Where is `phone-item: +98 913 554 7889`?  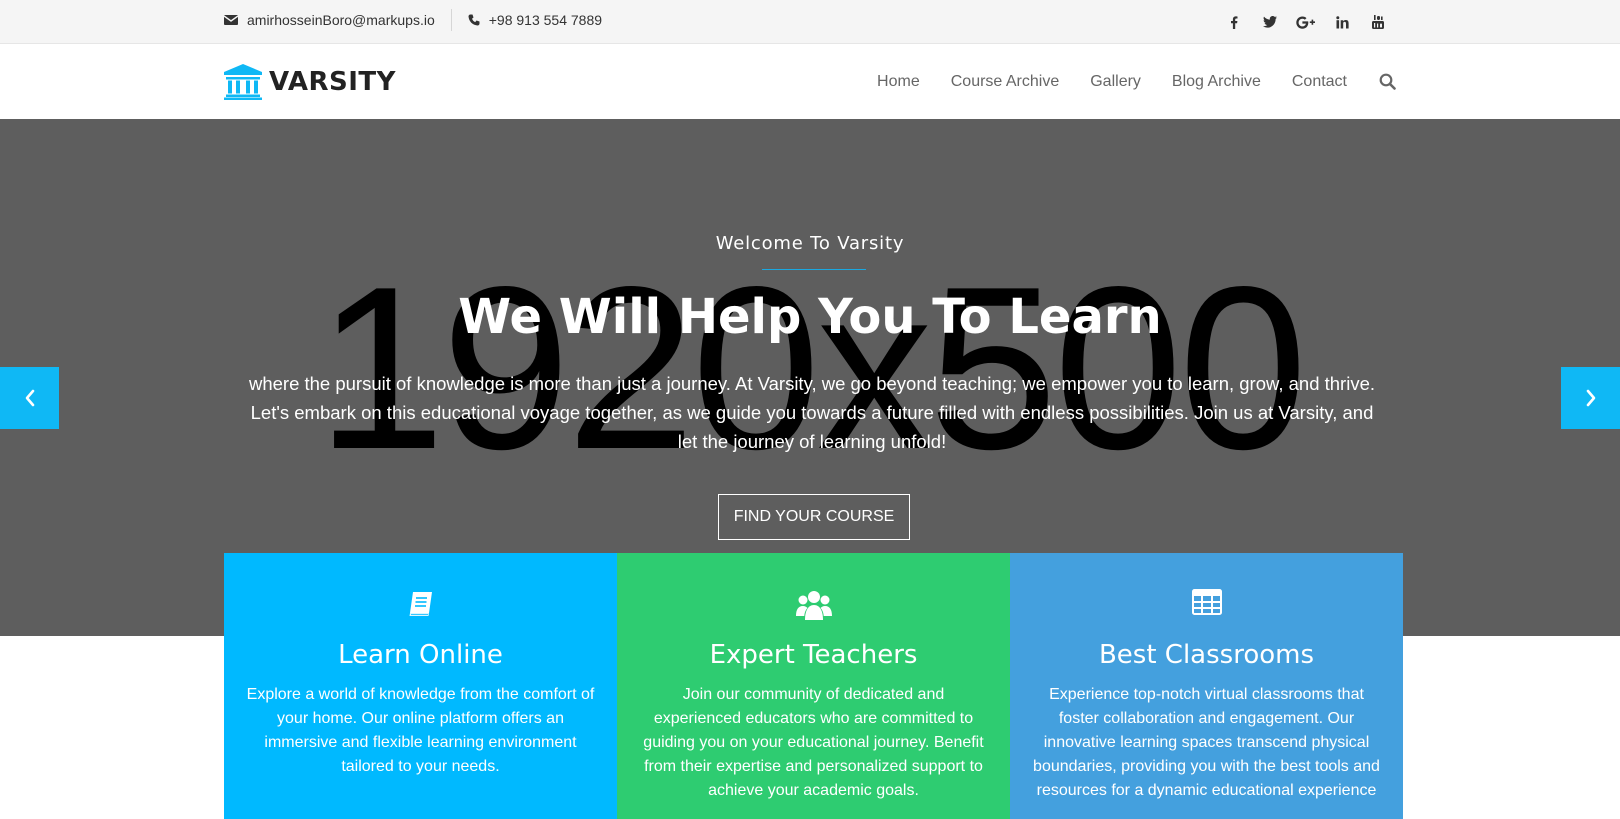
phone-item: +98 913 554 7889 is located at coordinates (535, 20).